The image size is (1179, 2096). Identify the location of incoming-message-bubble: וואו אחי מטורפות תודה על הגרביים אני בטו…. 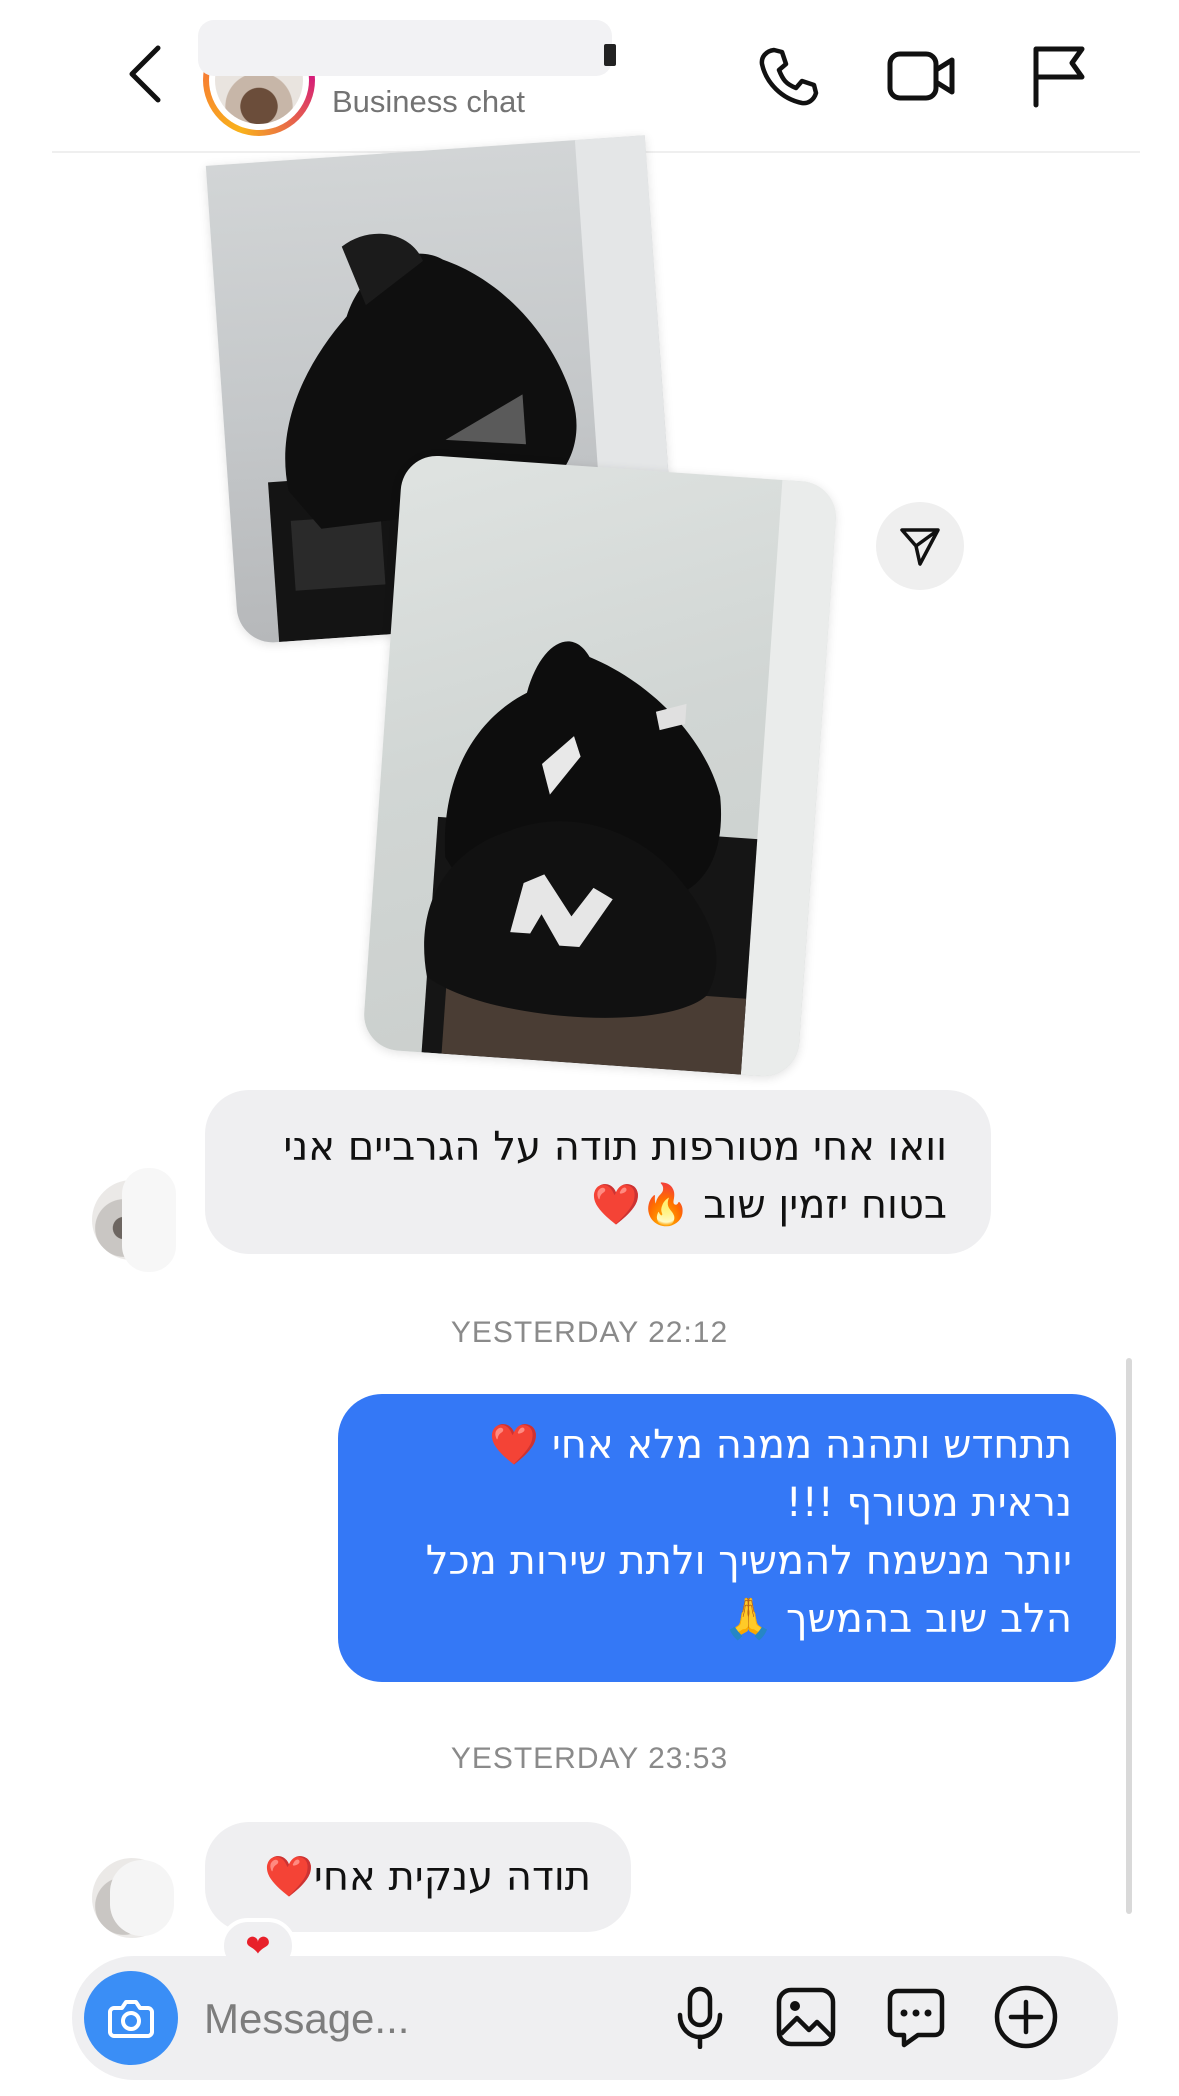
(598, 1172).